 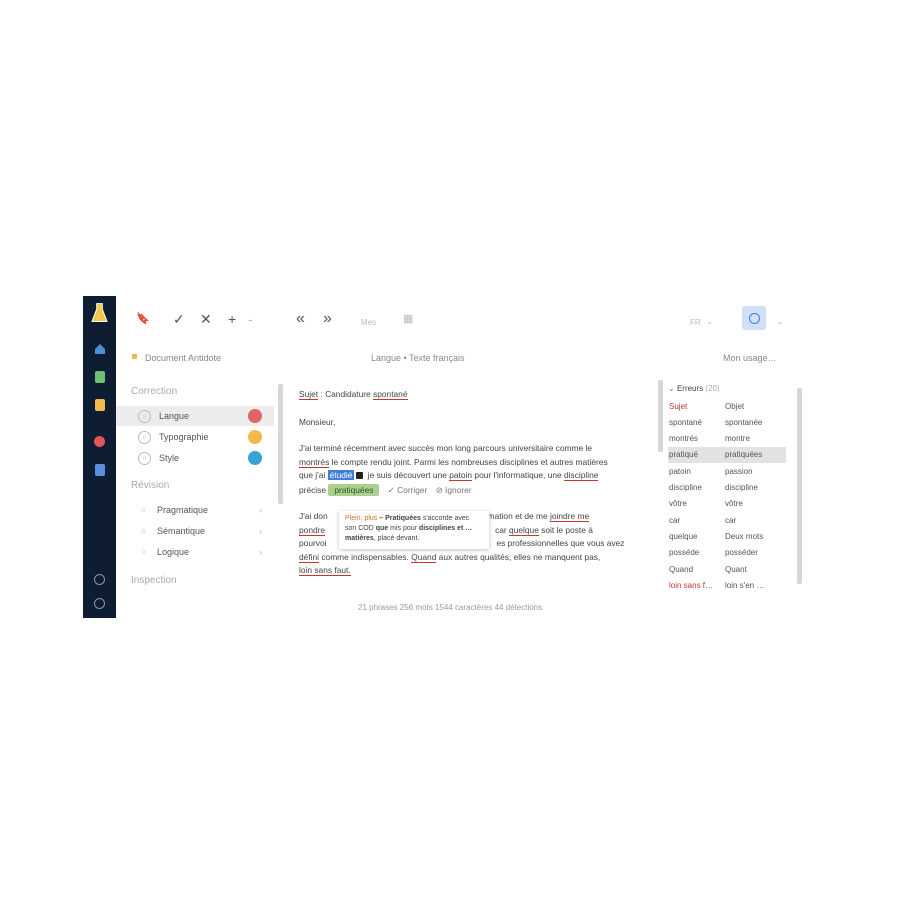 What do you see at coordinates (461, 475) in the screenshot?
I see `error-word-patoin: patoin` at bounding box center [461, 475].